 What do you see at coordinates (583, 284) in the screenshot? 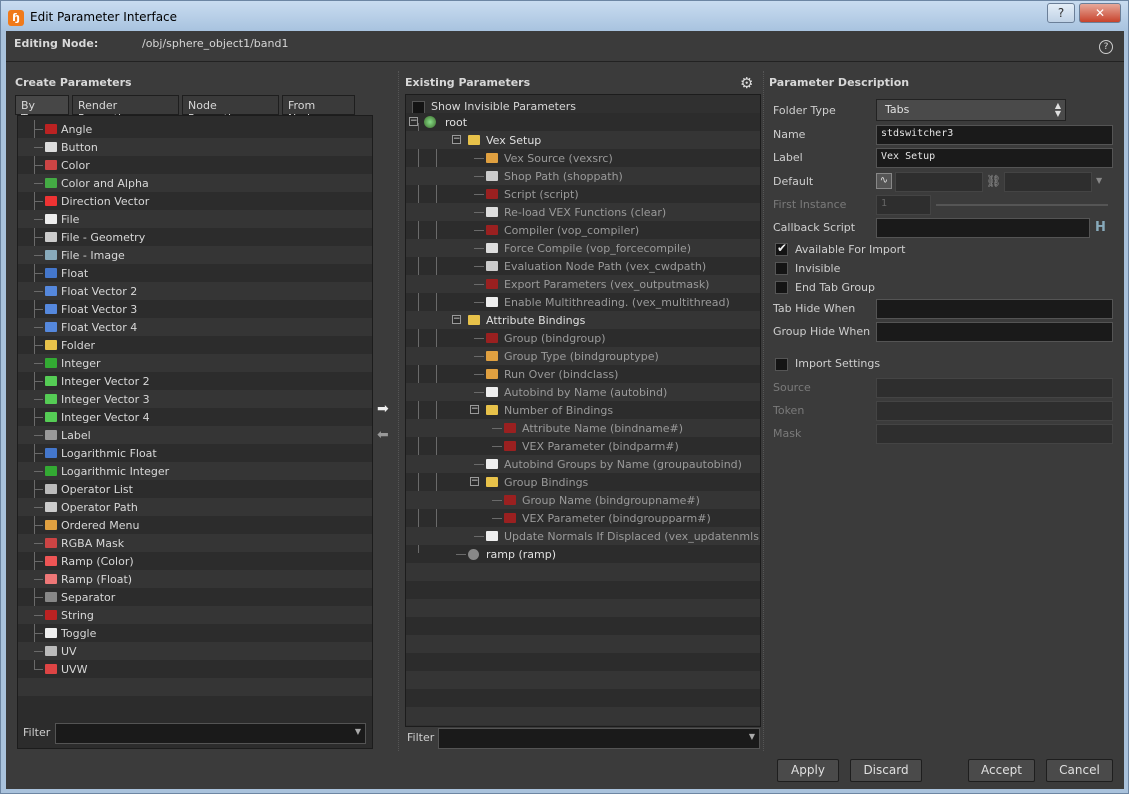
I see `tree-node: Export Parameters (vex_outputmask)` at bounding box center [583, 284].